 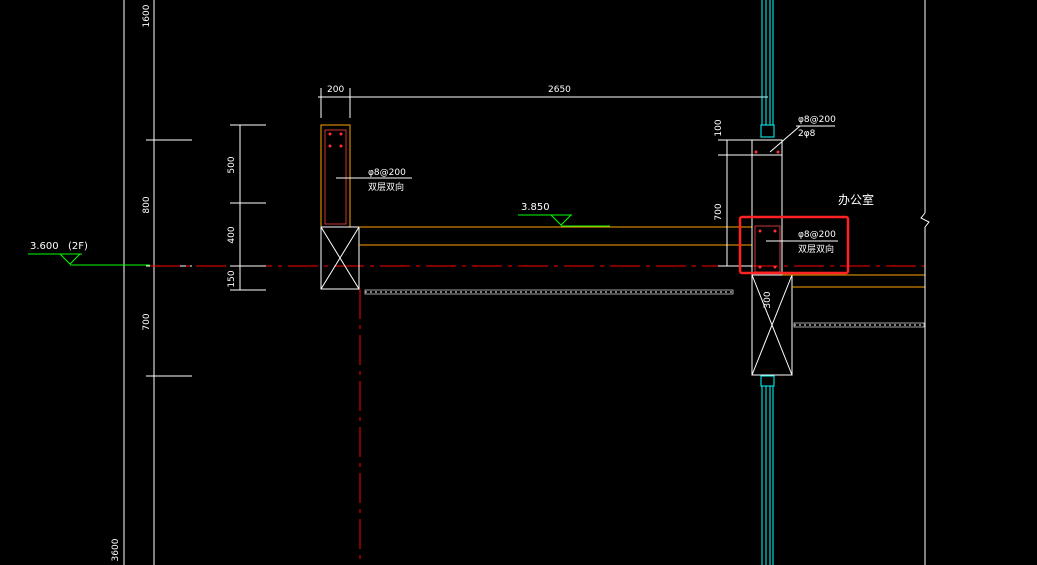 I want to click on beam-left-dim-500: 500, so click(x=232, y=164).